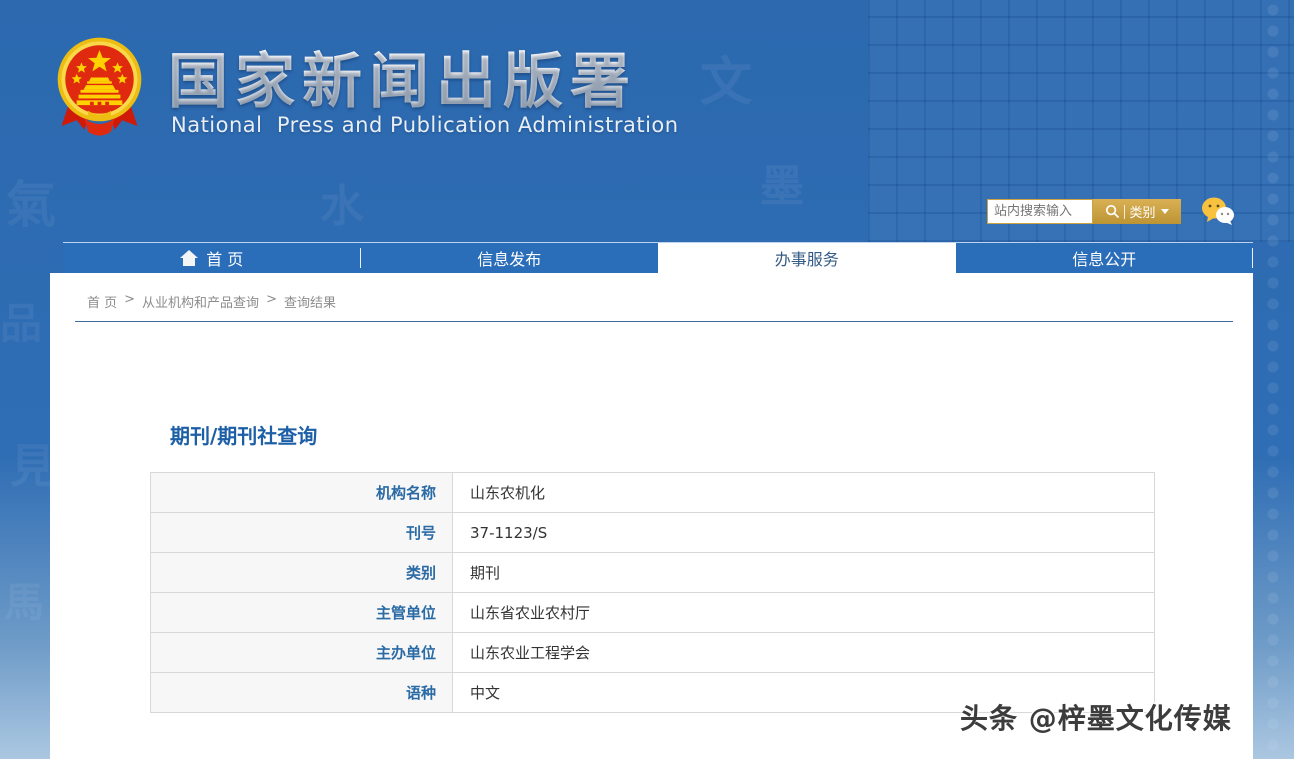 This screenshot has height=759, width=1294. I want to click on national-emblem-logo, so click(99, 88).